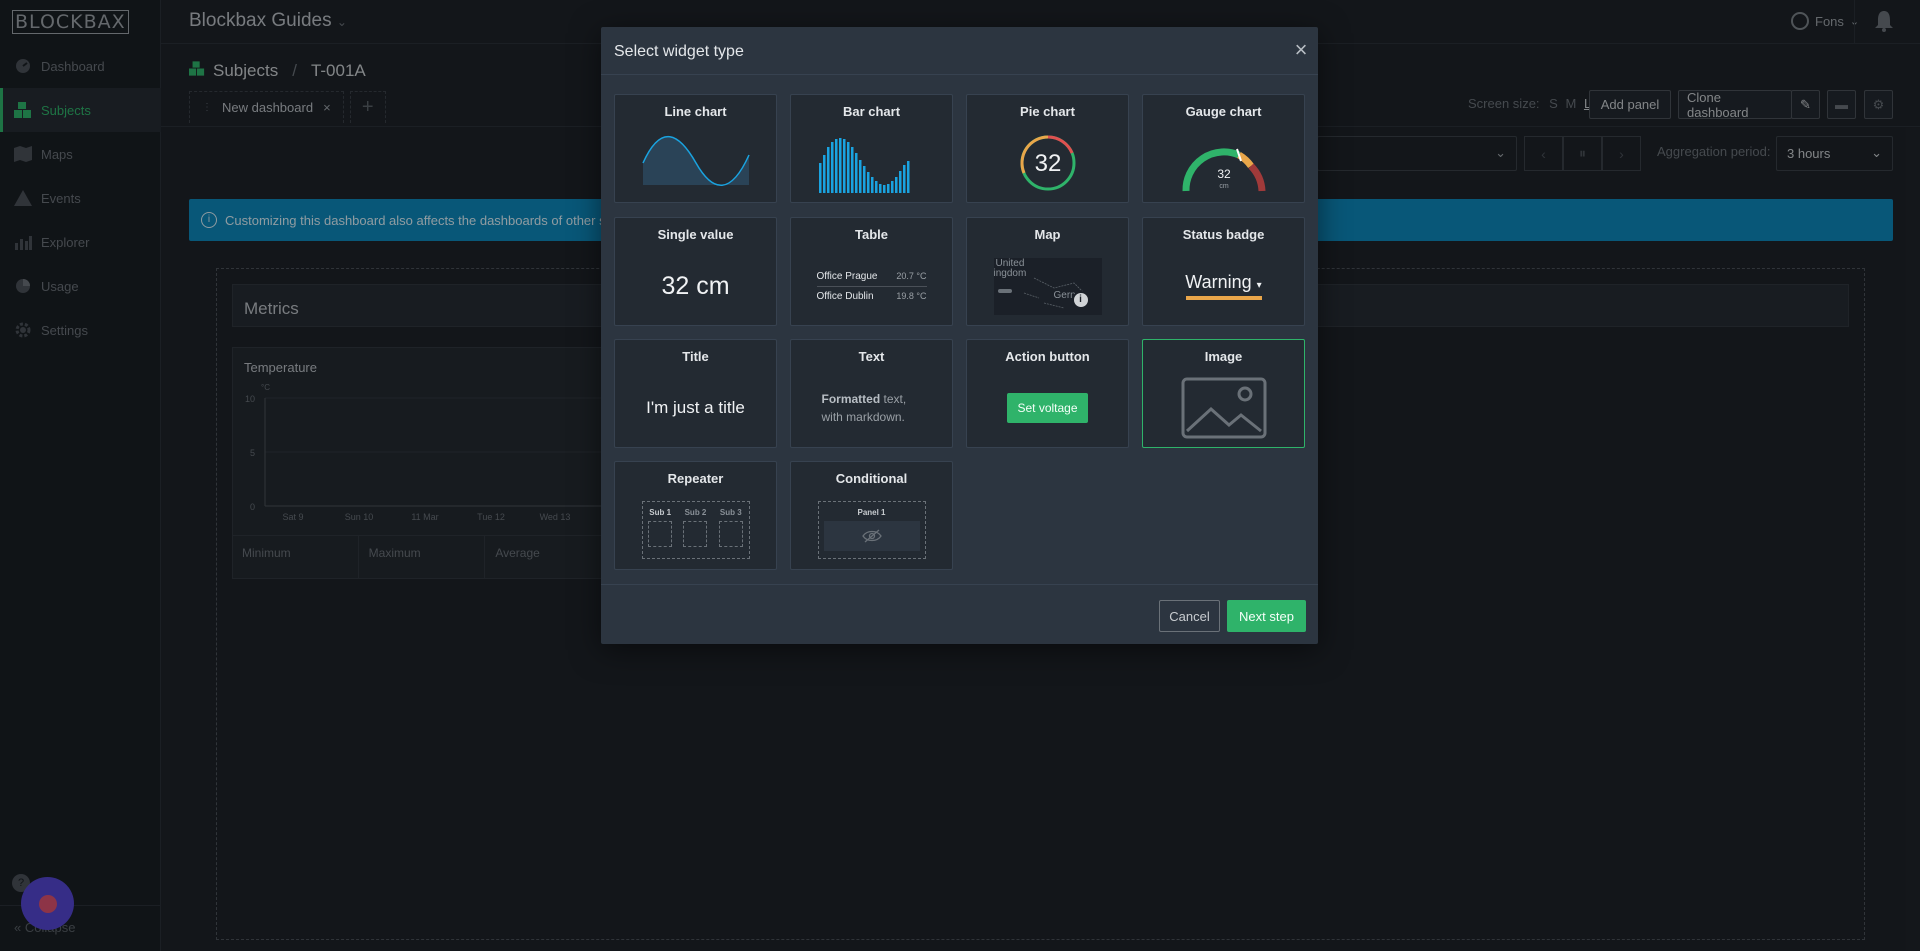 This screenshot has width=1920, height=951. I want to click on widget-card-single-value: Single value 32 cm, so click(695, 271).